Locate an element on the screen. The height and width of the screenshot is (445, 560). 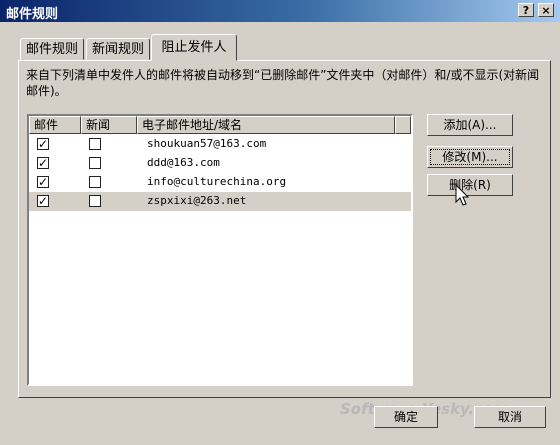
list-item: ✓ ddd@163.com is located at coordinates (220, 163).